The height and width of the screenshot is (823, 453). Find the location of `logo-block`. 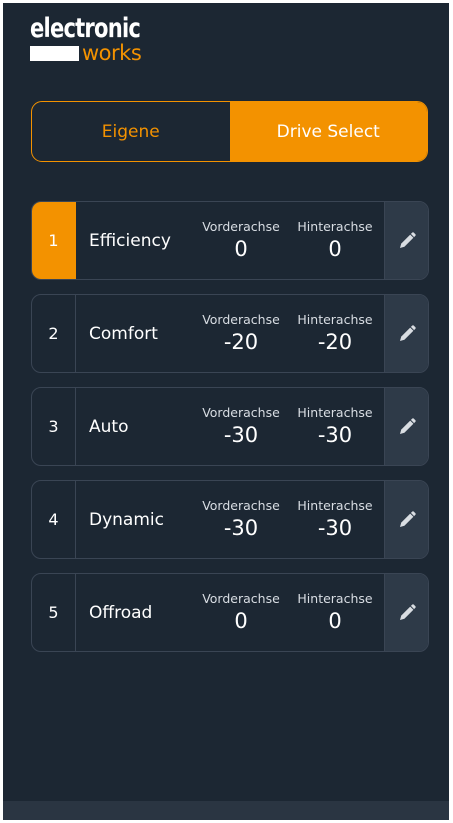

logo-block is located at coordinates (54, 53).